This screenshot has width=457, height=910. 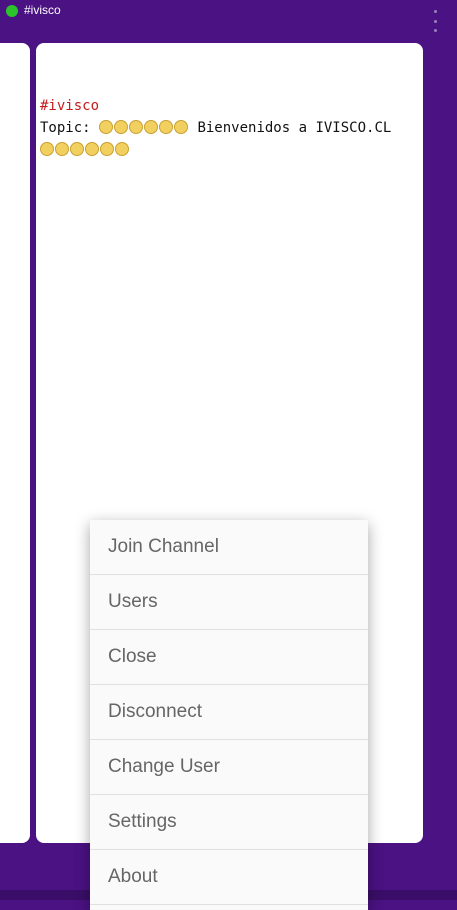 I want to click on connection-status-icon, so click(x=12, y=11).